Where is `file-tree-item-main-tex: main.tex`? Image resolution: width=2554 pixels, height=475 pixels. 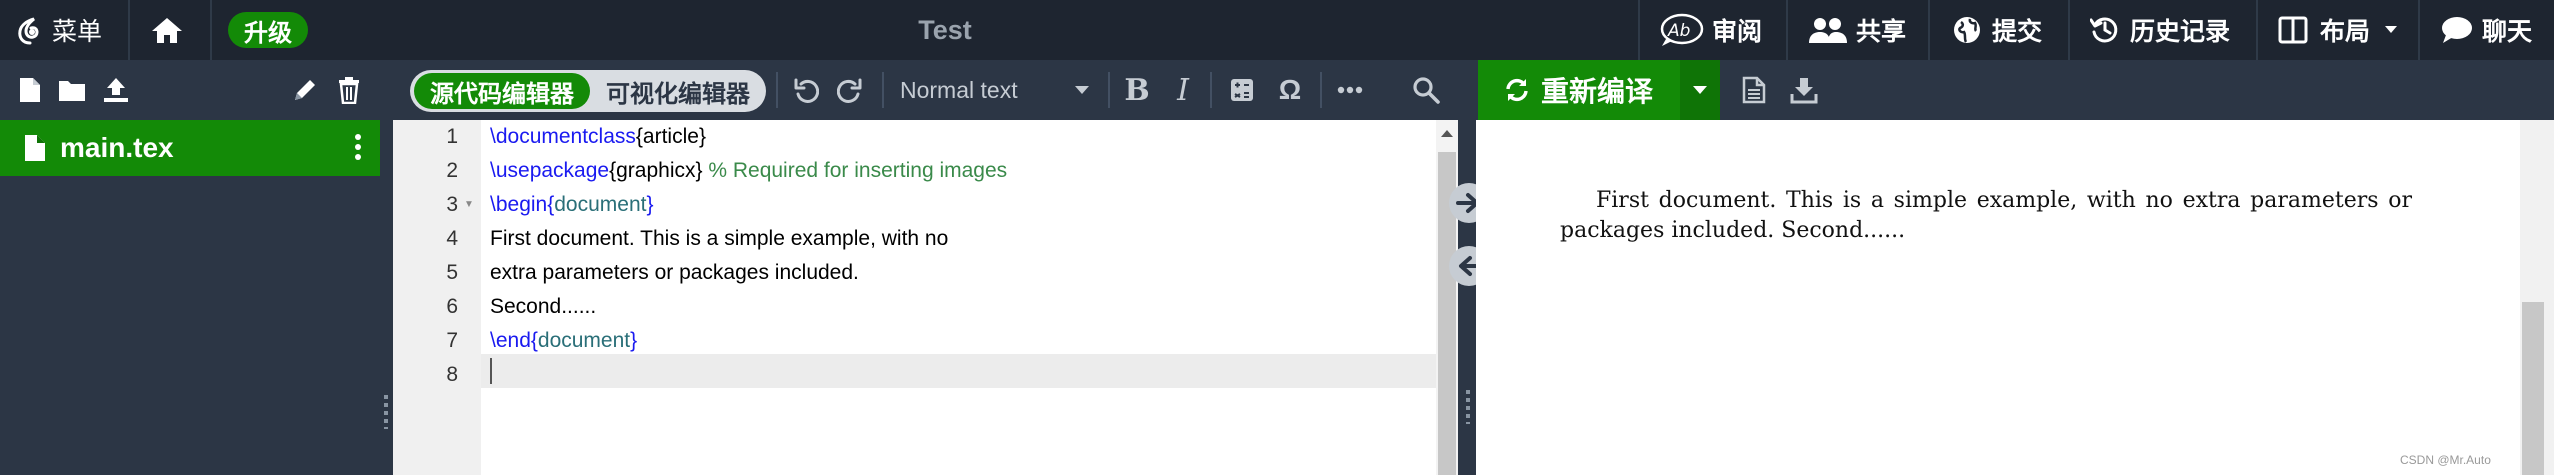 file-tree-item-main-tex: main.tex is located at coordinates (190, 148).